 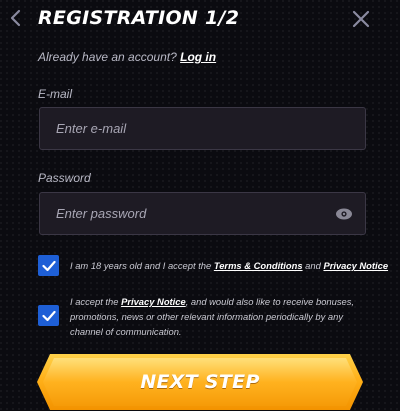 I want to click on chevron-left-icon, so click(x=16, y=18).